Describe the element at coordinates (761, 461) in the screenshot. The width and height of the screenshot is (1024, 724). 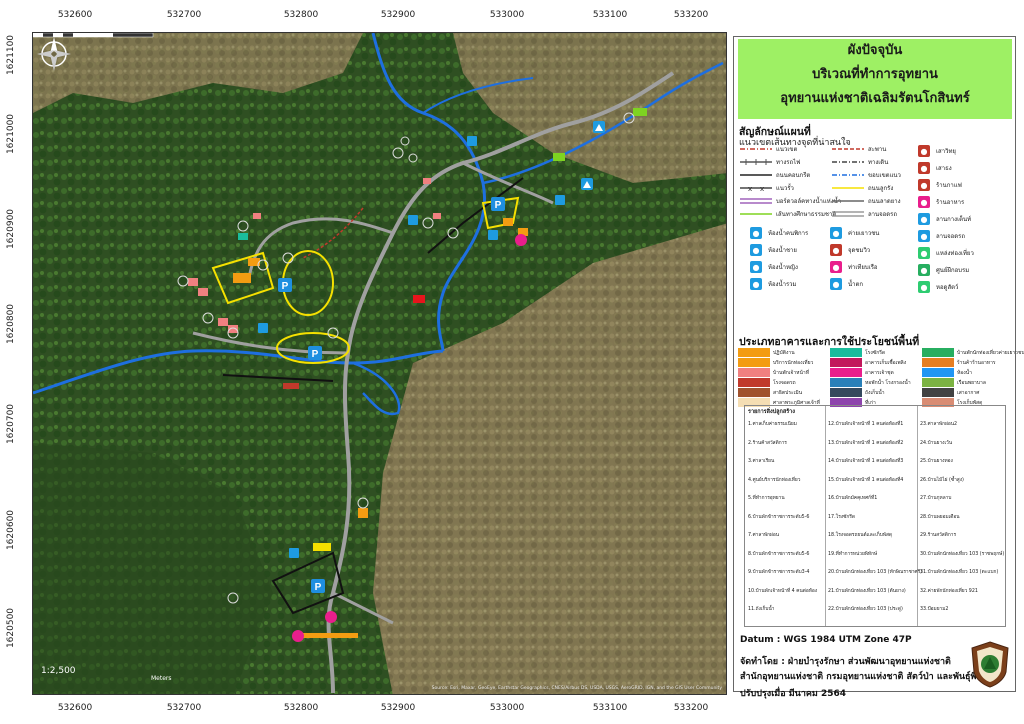
I see `building-list-item: 3.ศาลาเรียน` at that location.